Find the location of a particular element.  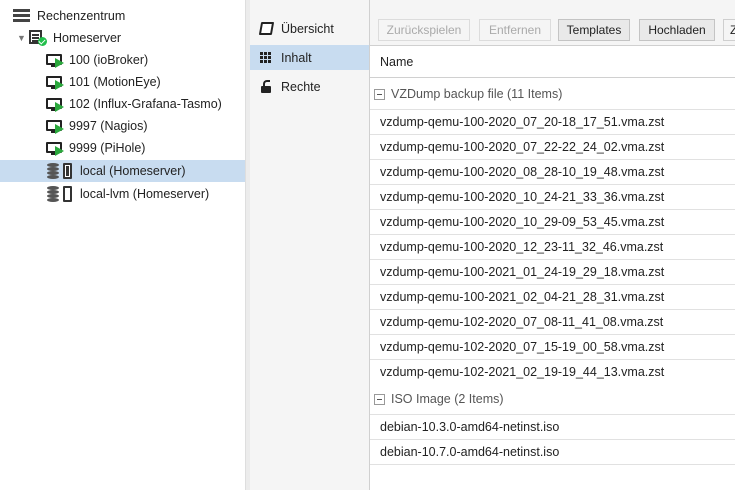

column-header-label: Name is located at coordinates (397, 62).